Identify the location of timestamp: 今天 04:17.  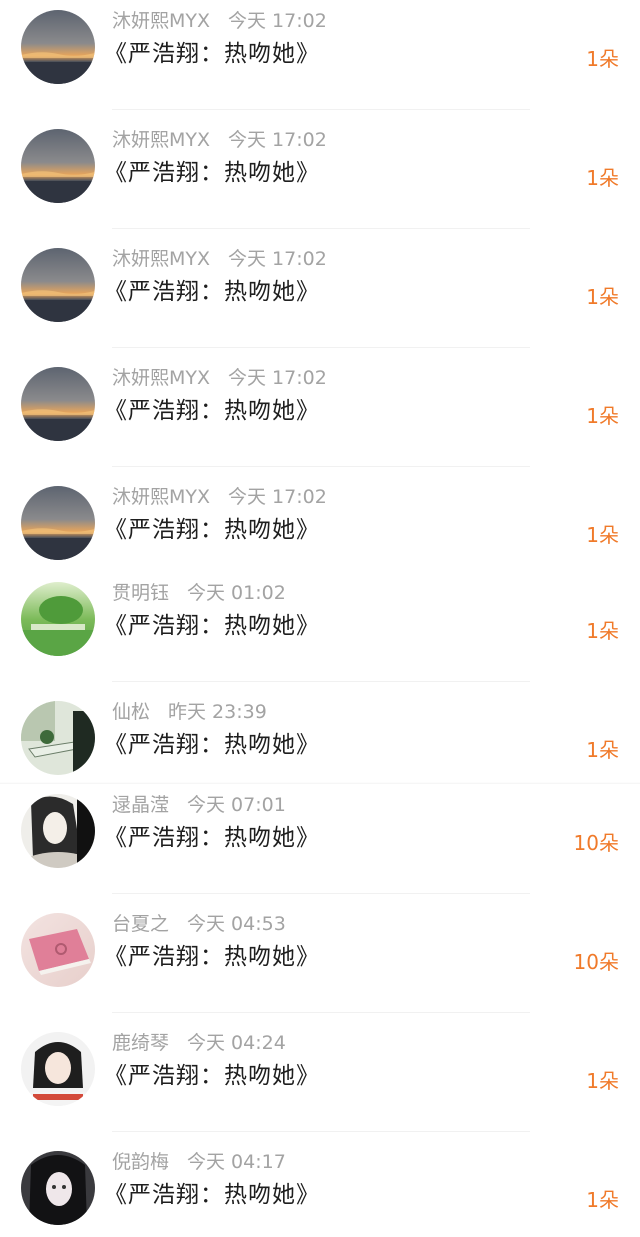
(236, 1162).